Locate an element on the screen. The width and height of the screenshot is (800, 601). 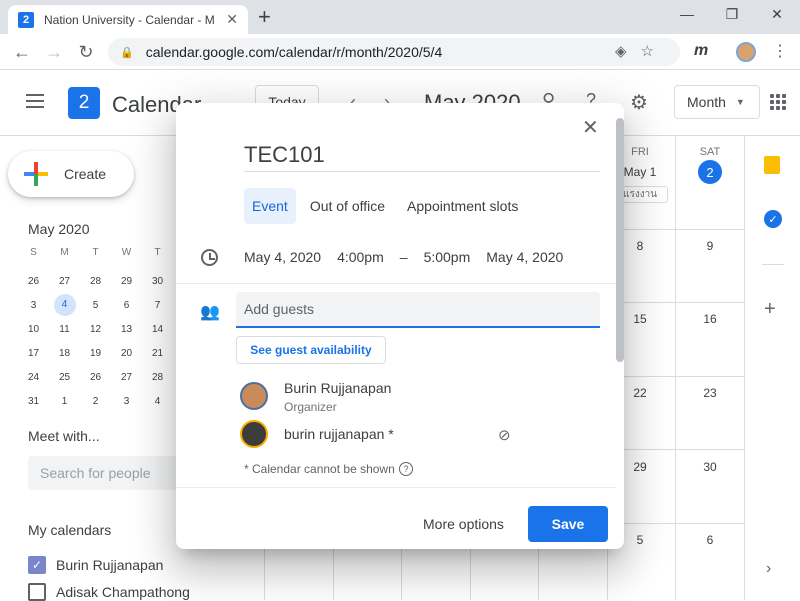
dialog-scrollbar is located at coordinates (620, 240).